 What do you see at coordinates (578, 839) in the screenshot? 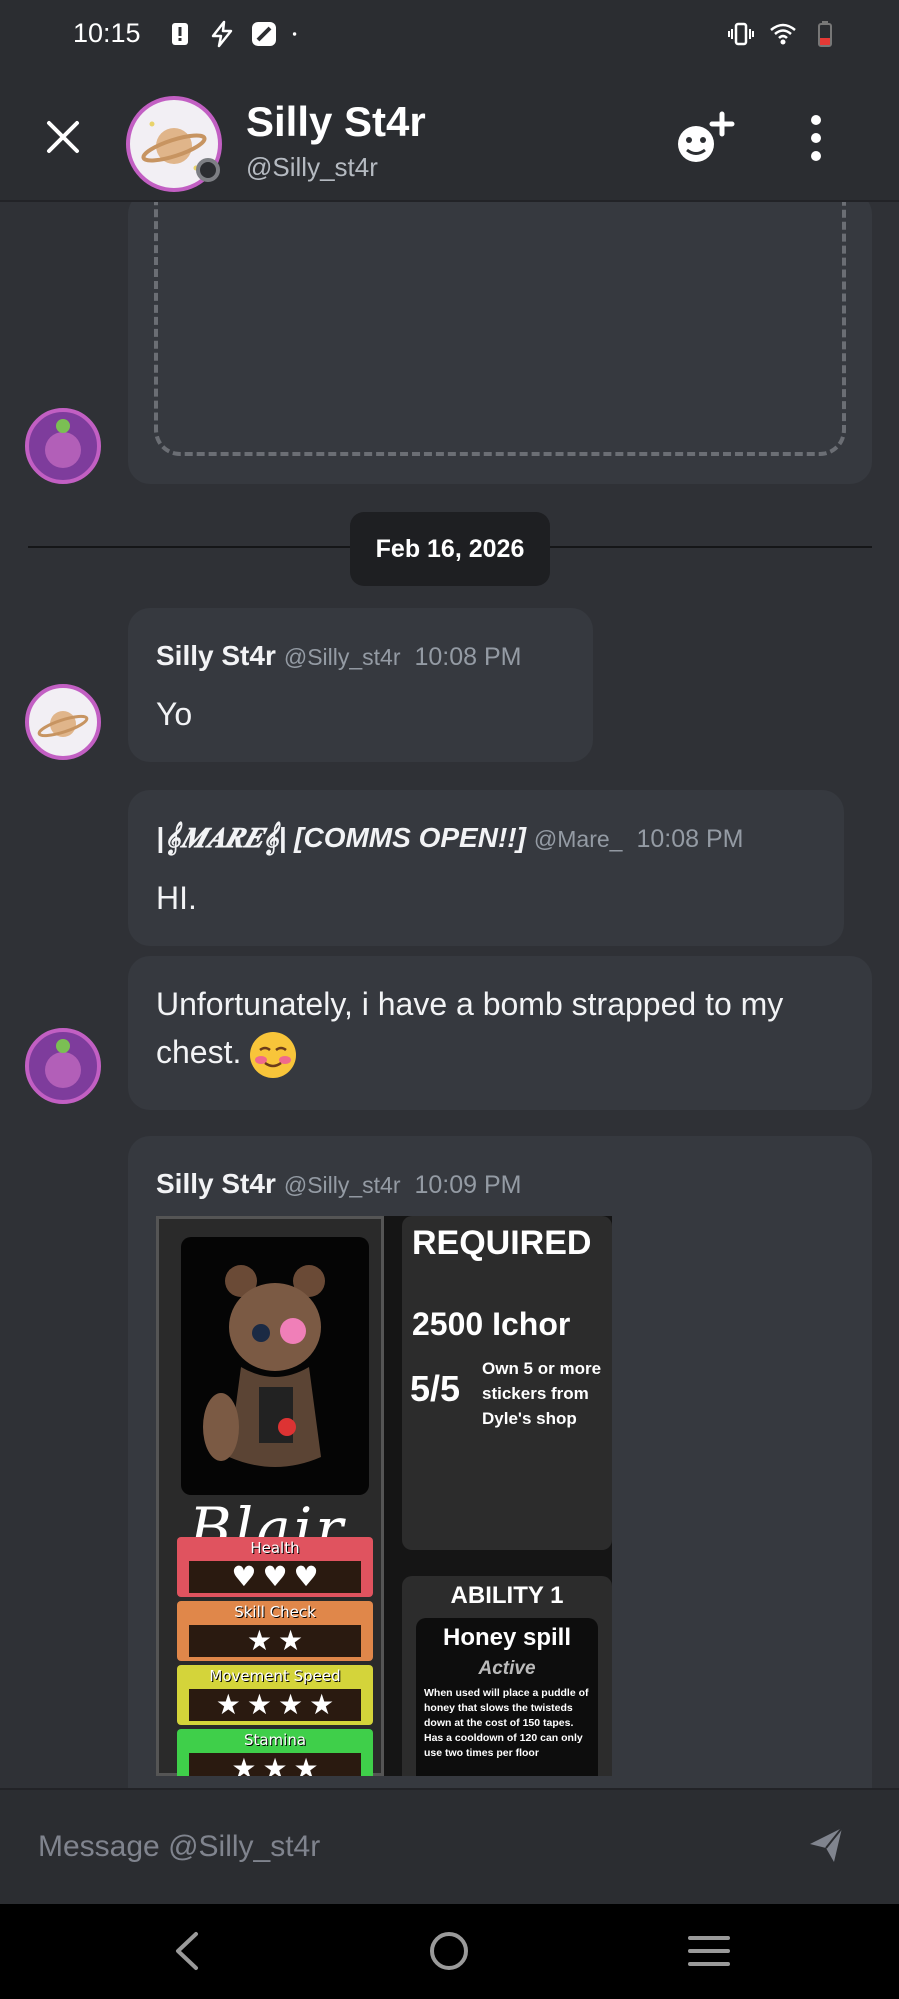
I see `message-handle: @Mare_` at bounding box center [578, 839].